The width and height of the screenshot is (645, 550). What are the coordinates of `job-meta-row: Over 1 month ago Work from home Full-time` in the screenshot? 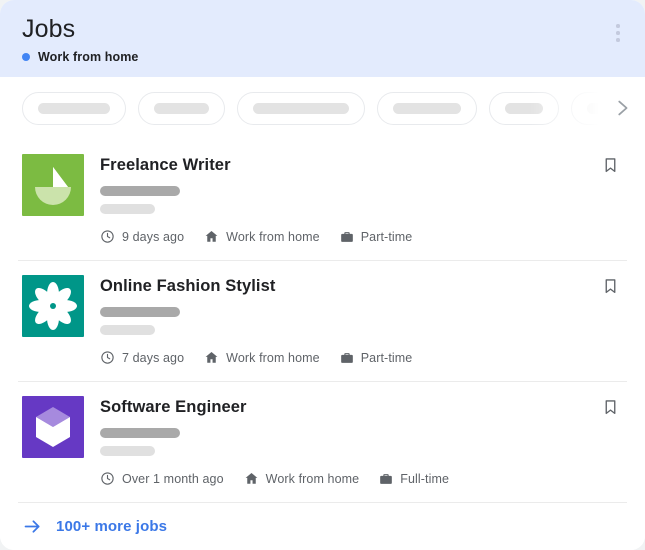 It's located at (348, 478).